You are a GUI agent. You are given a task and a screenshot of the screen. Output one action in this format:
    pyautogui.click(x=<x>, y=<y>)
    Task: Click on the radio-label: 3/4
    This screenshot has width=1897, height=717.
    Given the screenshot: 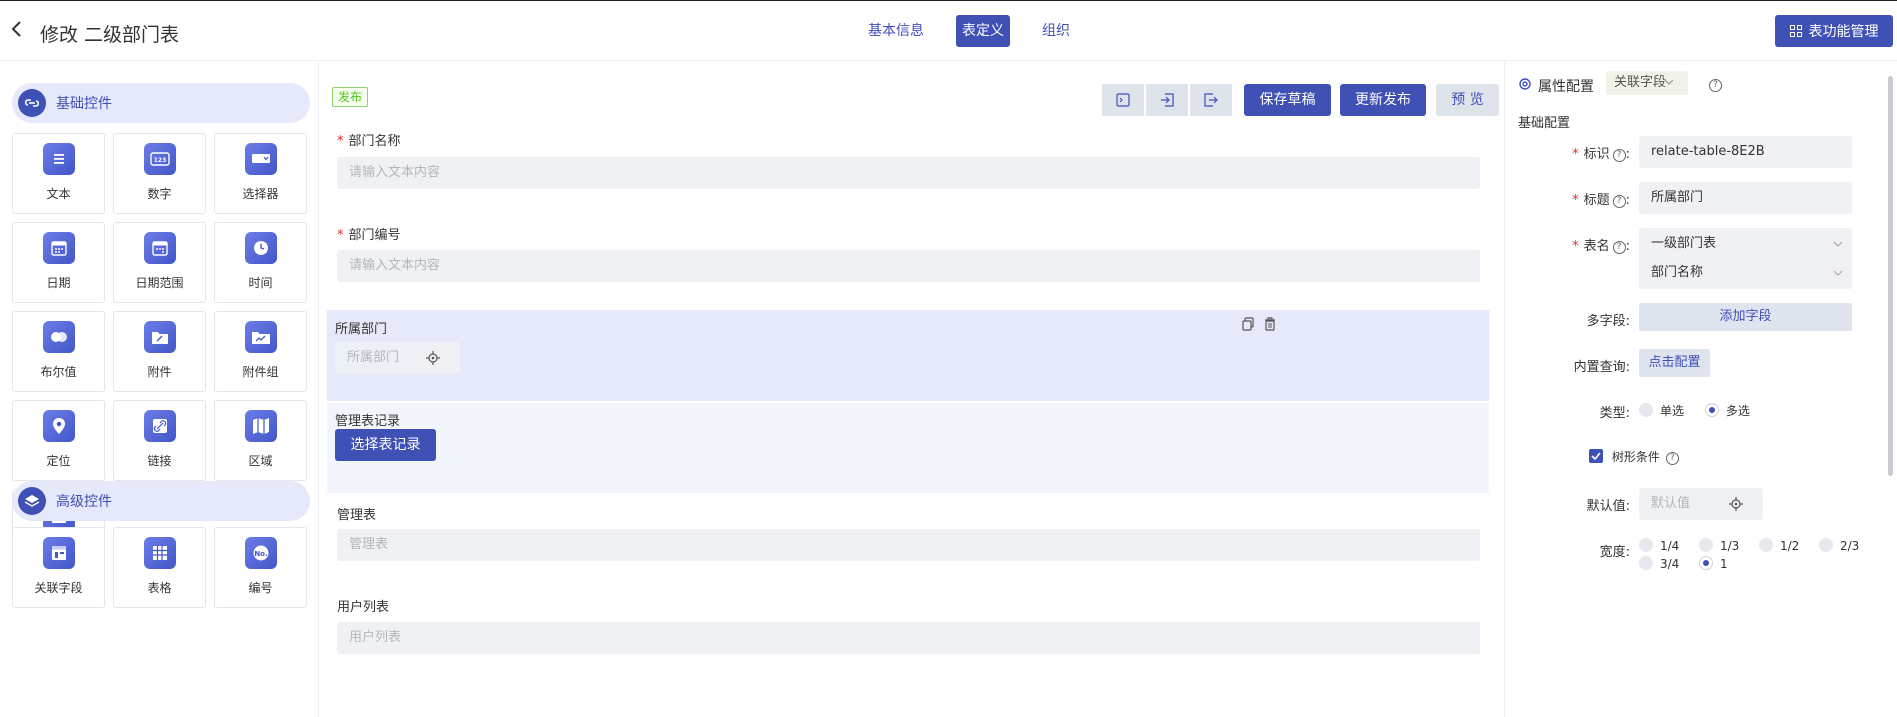 What is the action you would take?
    pyautogui.click(x=1670, y=564)
    